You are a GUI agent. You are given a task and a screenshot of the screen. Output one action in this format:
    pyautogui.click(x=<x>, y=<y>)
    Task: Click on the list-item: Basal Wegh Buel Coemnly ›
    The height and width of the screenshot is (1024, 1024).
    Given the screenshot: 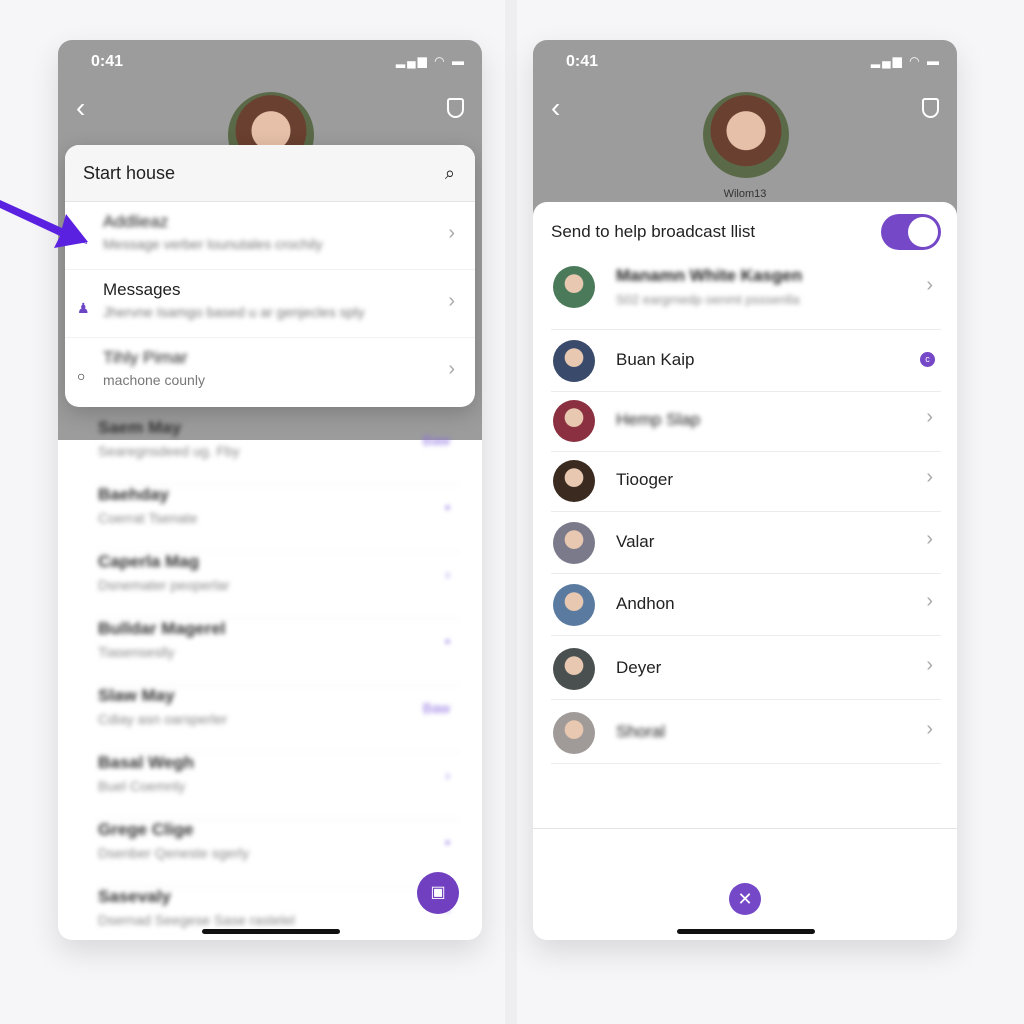 What is the action you would take?
    pyautogui.click(x=278, y=786)
    